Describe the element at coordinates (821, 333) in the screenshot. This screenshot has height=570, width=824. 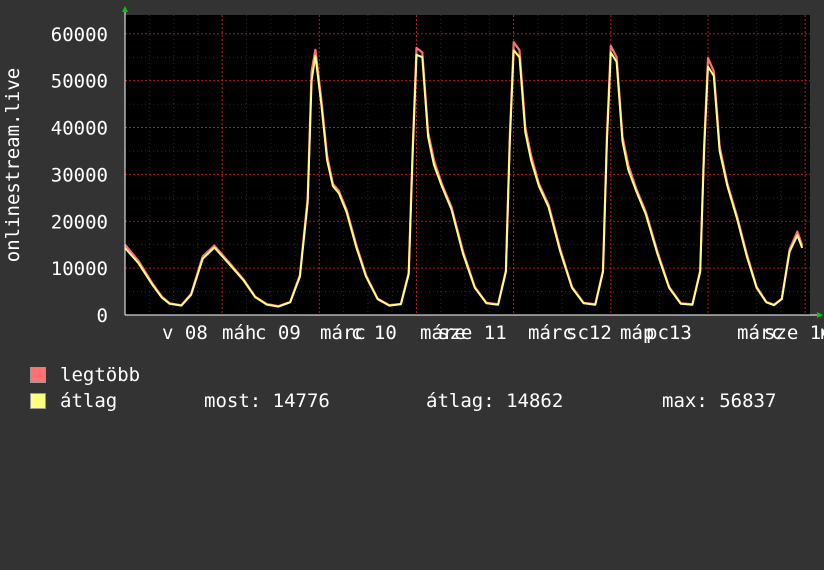
I see `x-tick-label: r` at that location.